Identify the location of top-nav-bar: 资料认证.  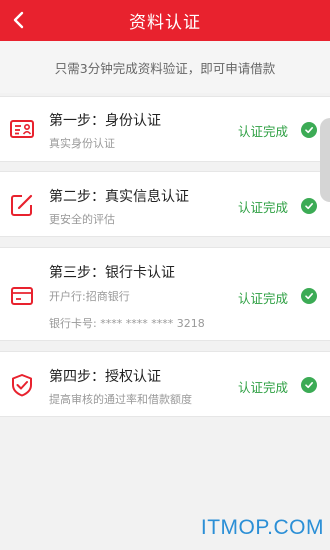
(165, 20).